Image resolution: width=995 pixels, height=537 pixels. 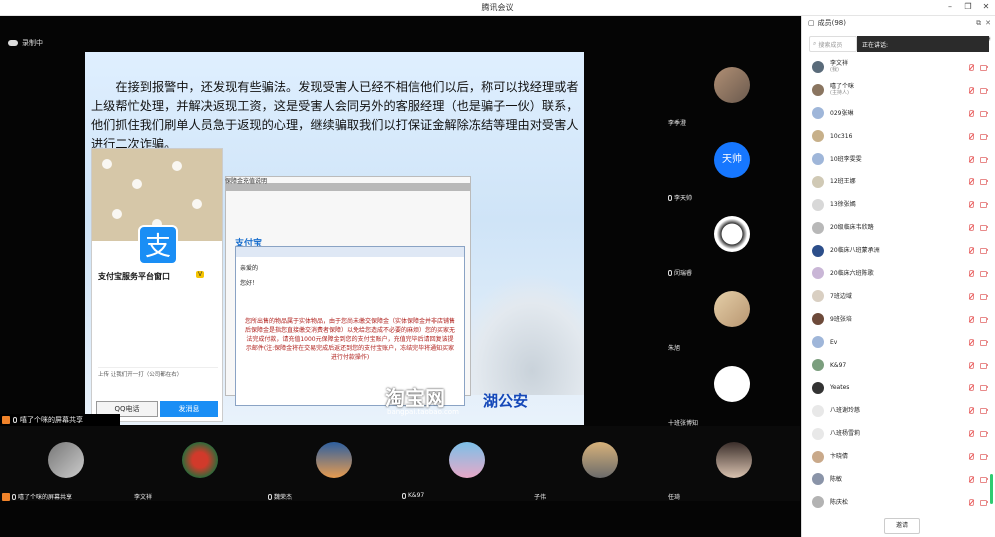 I want to click on member-row: 20临床八班蒙承洲, so click(x=898, y=250).